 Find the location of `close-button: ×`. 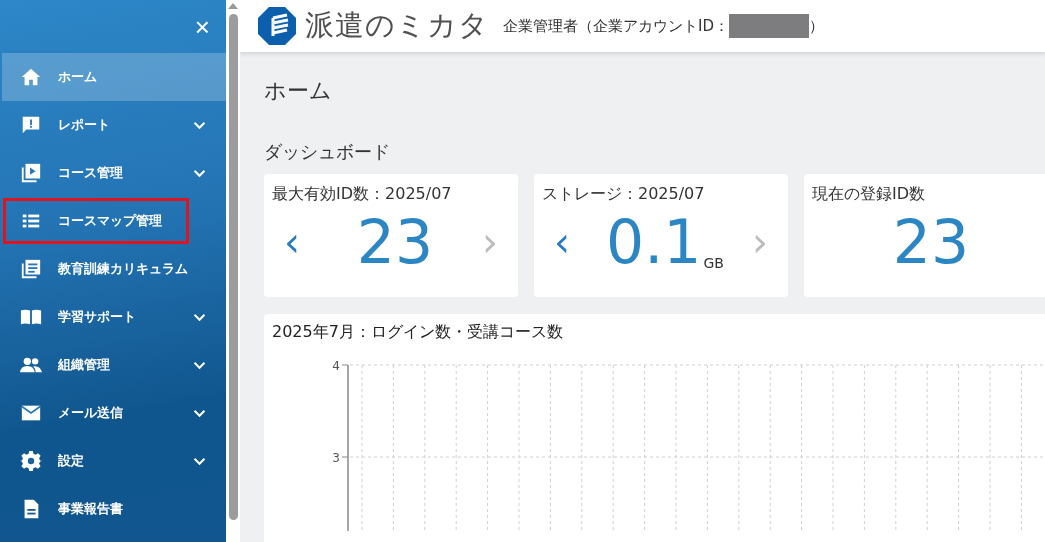

close-button: × is located at coordinates (202, 26).